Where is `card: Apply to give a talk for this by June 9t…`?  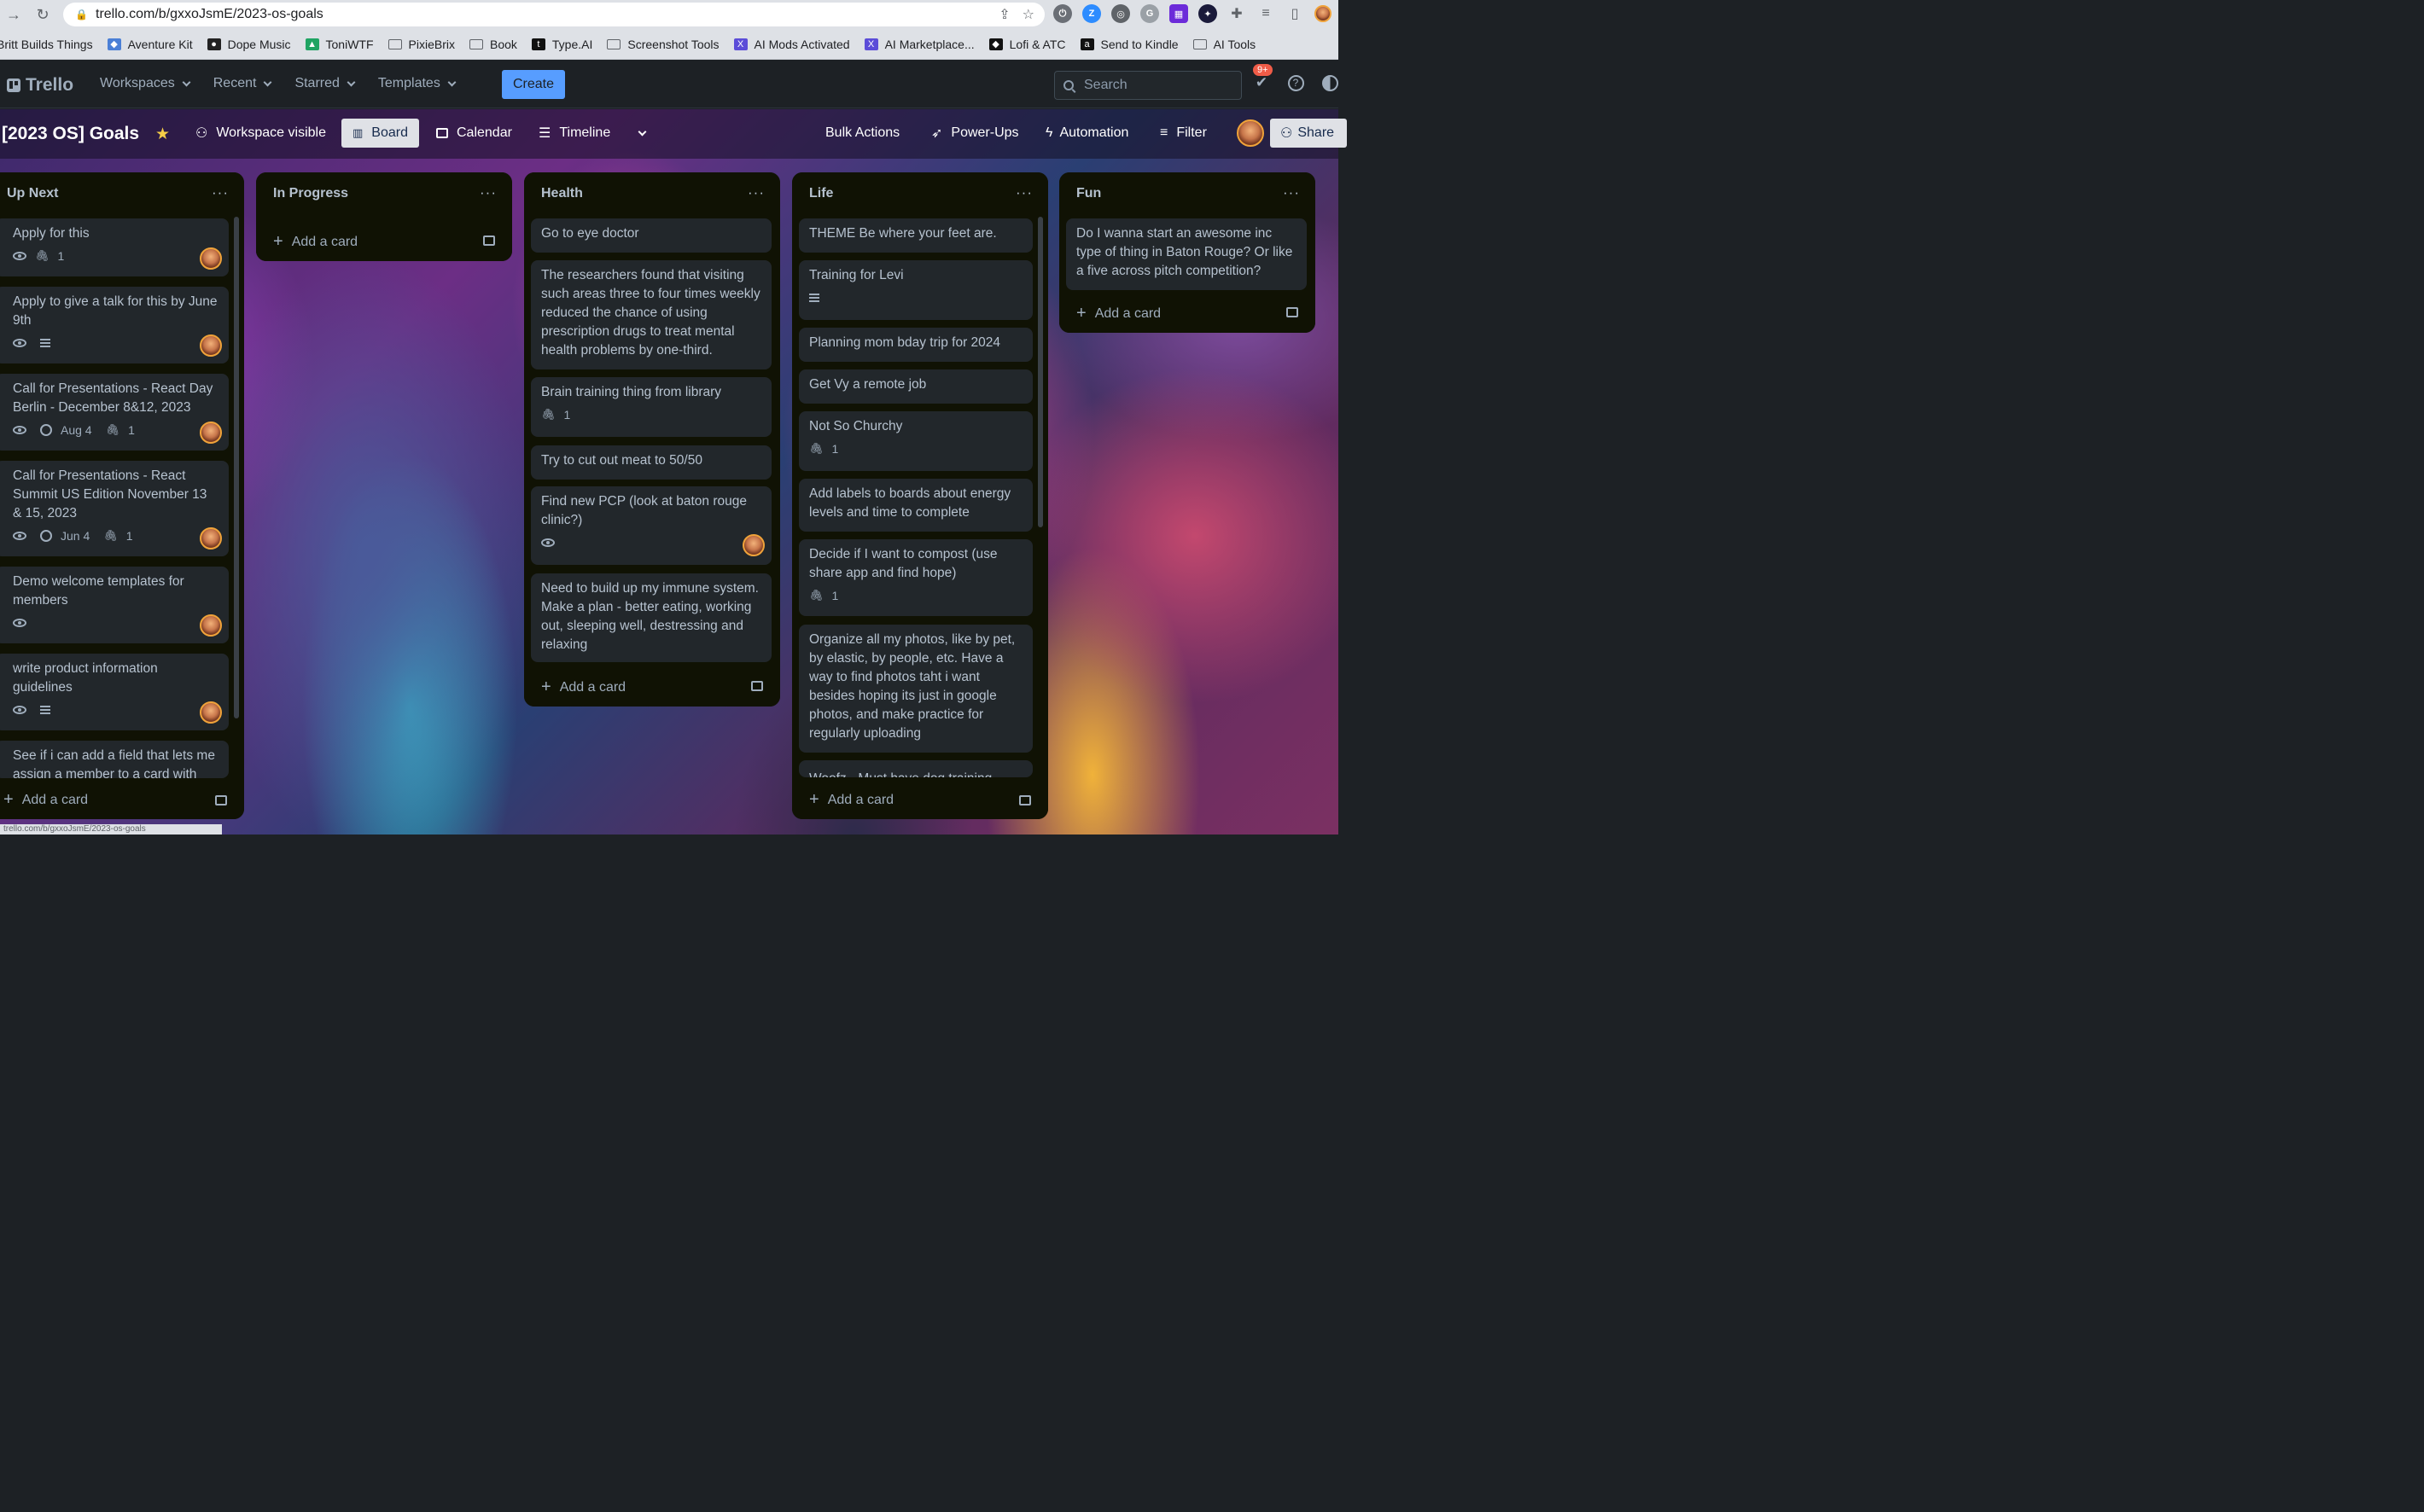
card: Apply to give a talk for this by June 9t… is located at coordinates (114, 325).